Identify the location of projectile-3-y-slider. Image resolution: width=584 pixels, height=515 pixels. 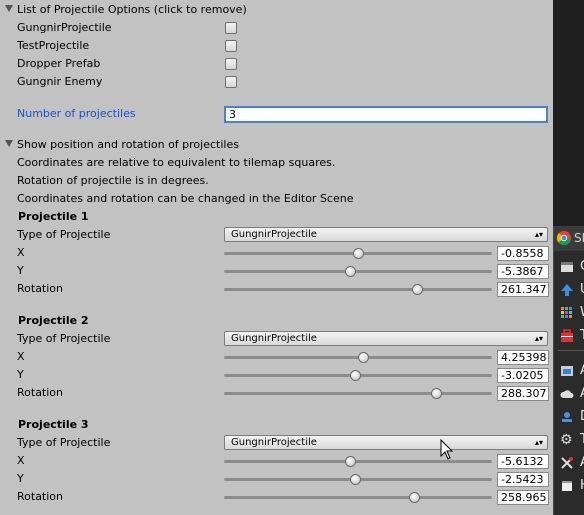
(358, 479).